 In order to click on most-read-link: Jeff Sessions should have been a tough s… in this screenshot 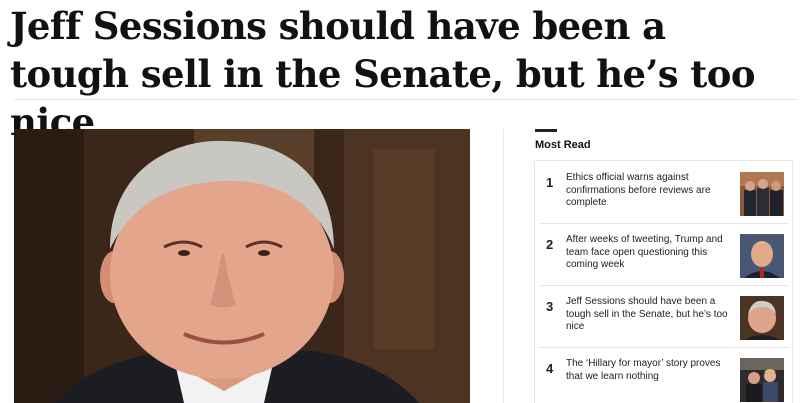, I will do `click(650, 315)`.